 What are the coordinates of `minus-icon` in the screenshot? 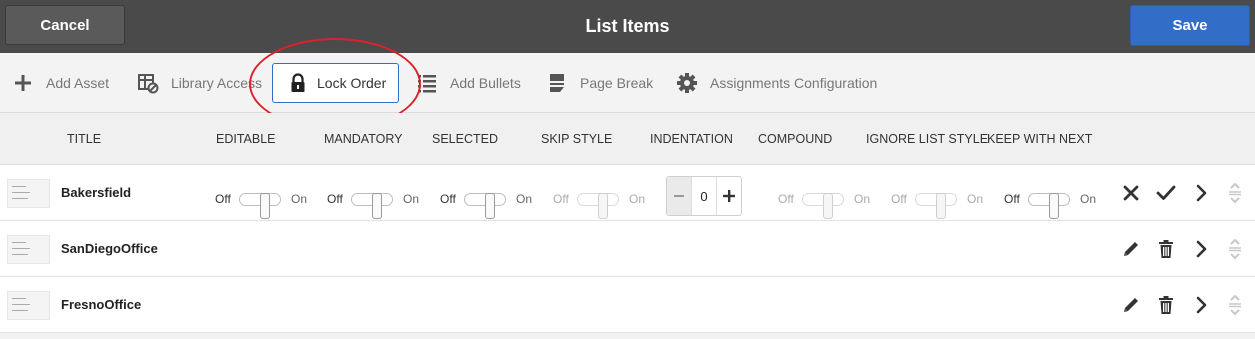 It's located at (679, 196).